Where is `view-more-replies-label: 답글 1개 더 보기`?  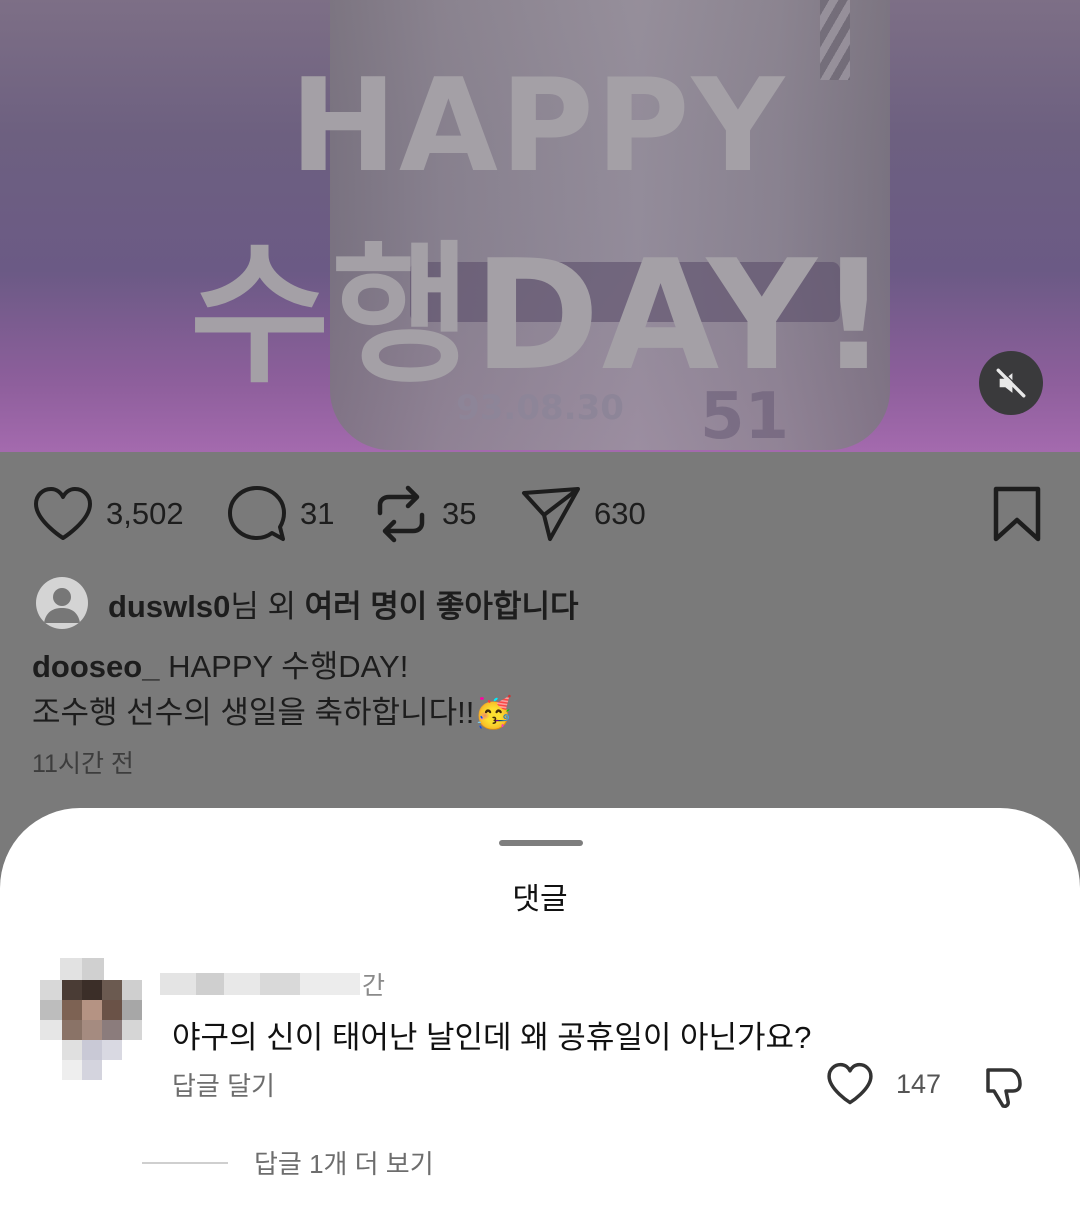
view-more-replies-label: 답글 1개 더 보기 is located at coordinates (344, 1164).